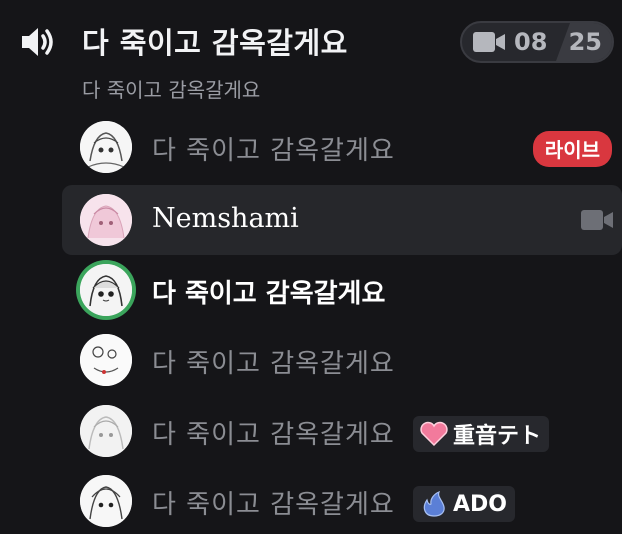 The image size is (622, 534). I want to click on member-tag: 重音テト, so click(481, 434).